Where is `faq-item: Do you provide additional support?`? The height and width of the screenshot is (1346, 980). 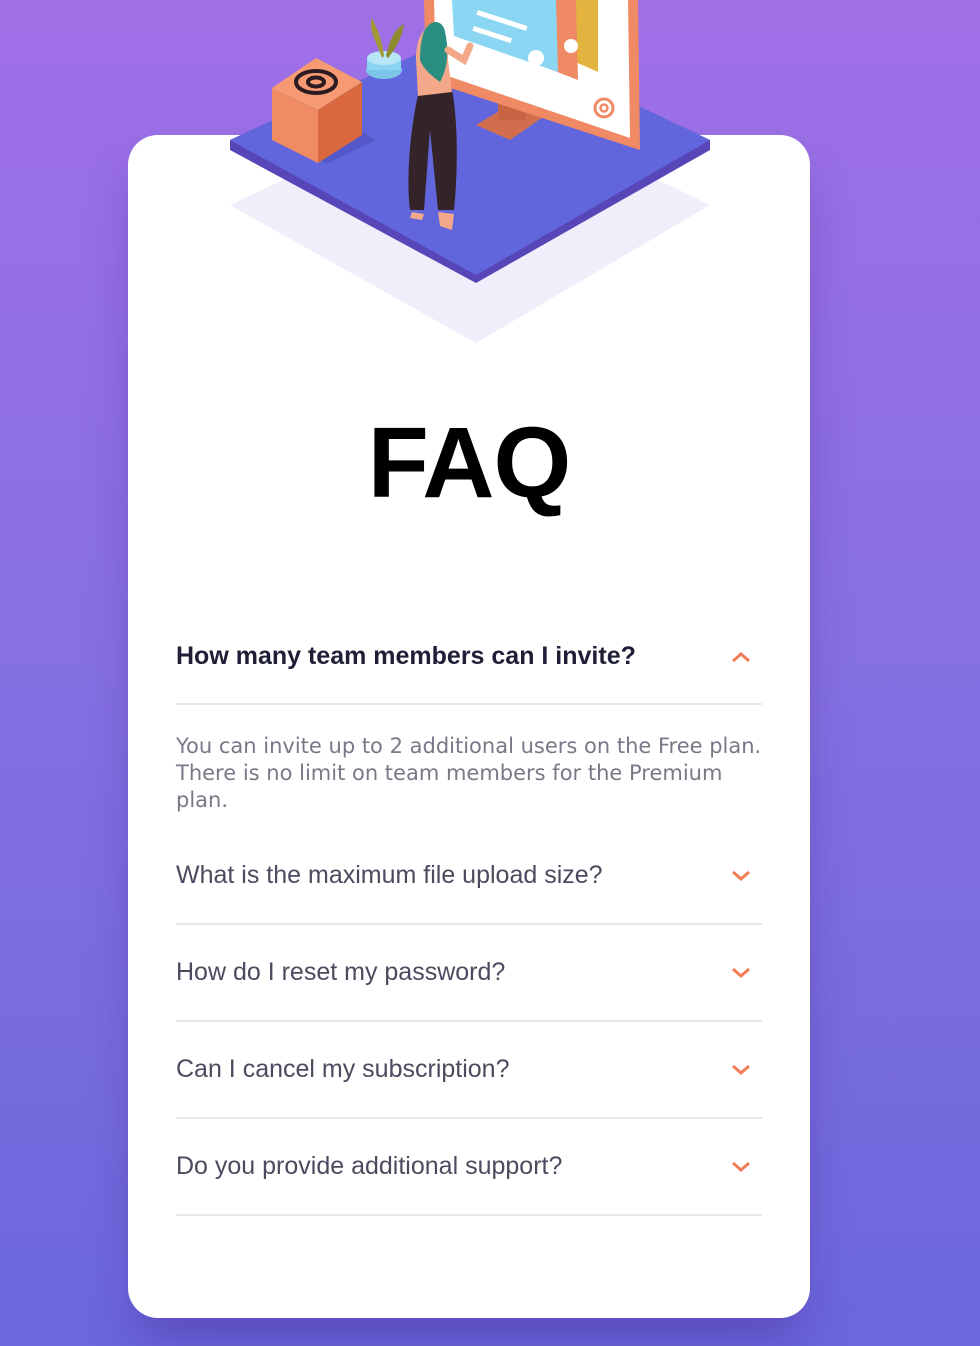 faq-item: Do you provide additional support? is located at coordinates (469, 1167).